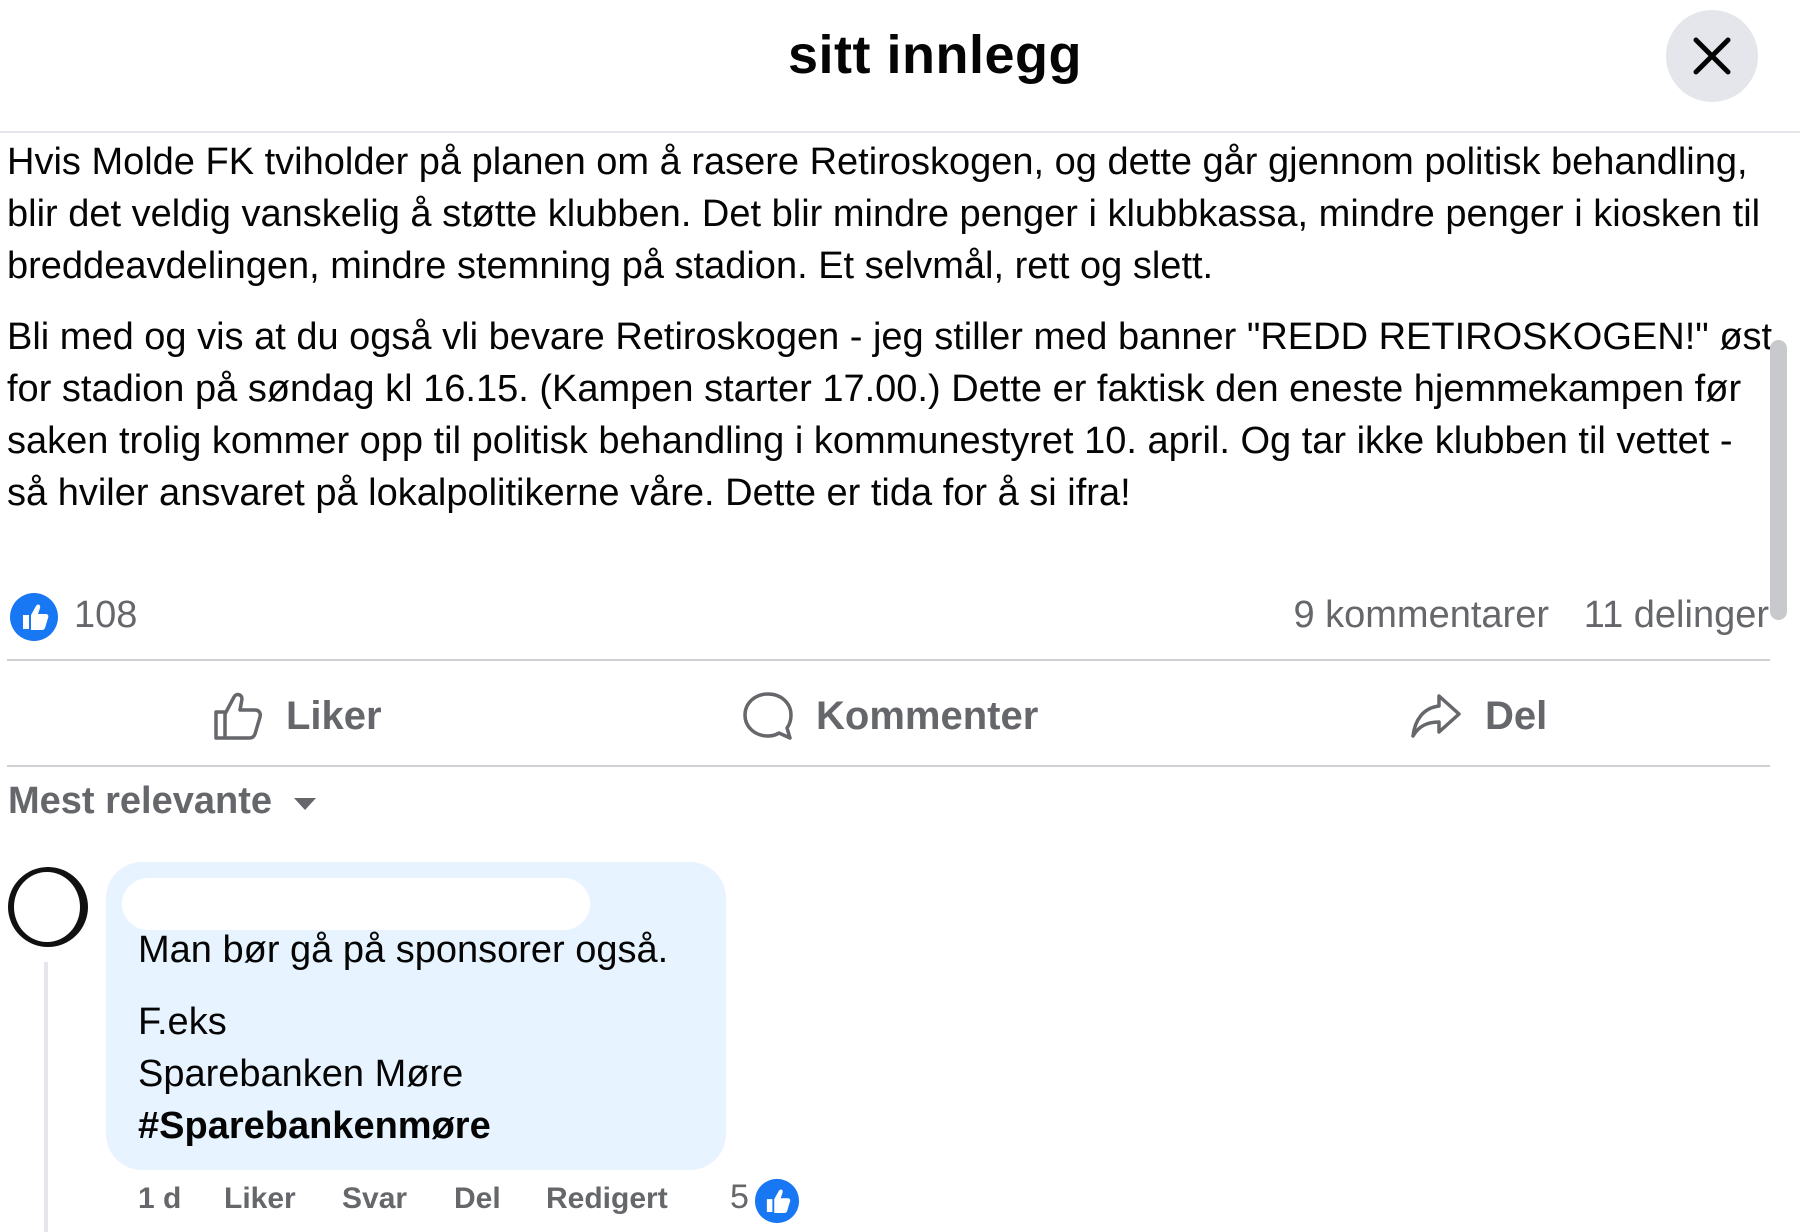 This screenshot has height=1232, width=1800. Describe the element at coordinates (260, 1199) in the screenshot. I see `comment-like-button: Liker` at that location.